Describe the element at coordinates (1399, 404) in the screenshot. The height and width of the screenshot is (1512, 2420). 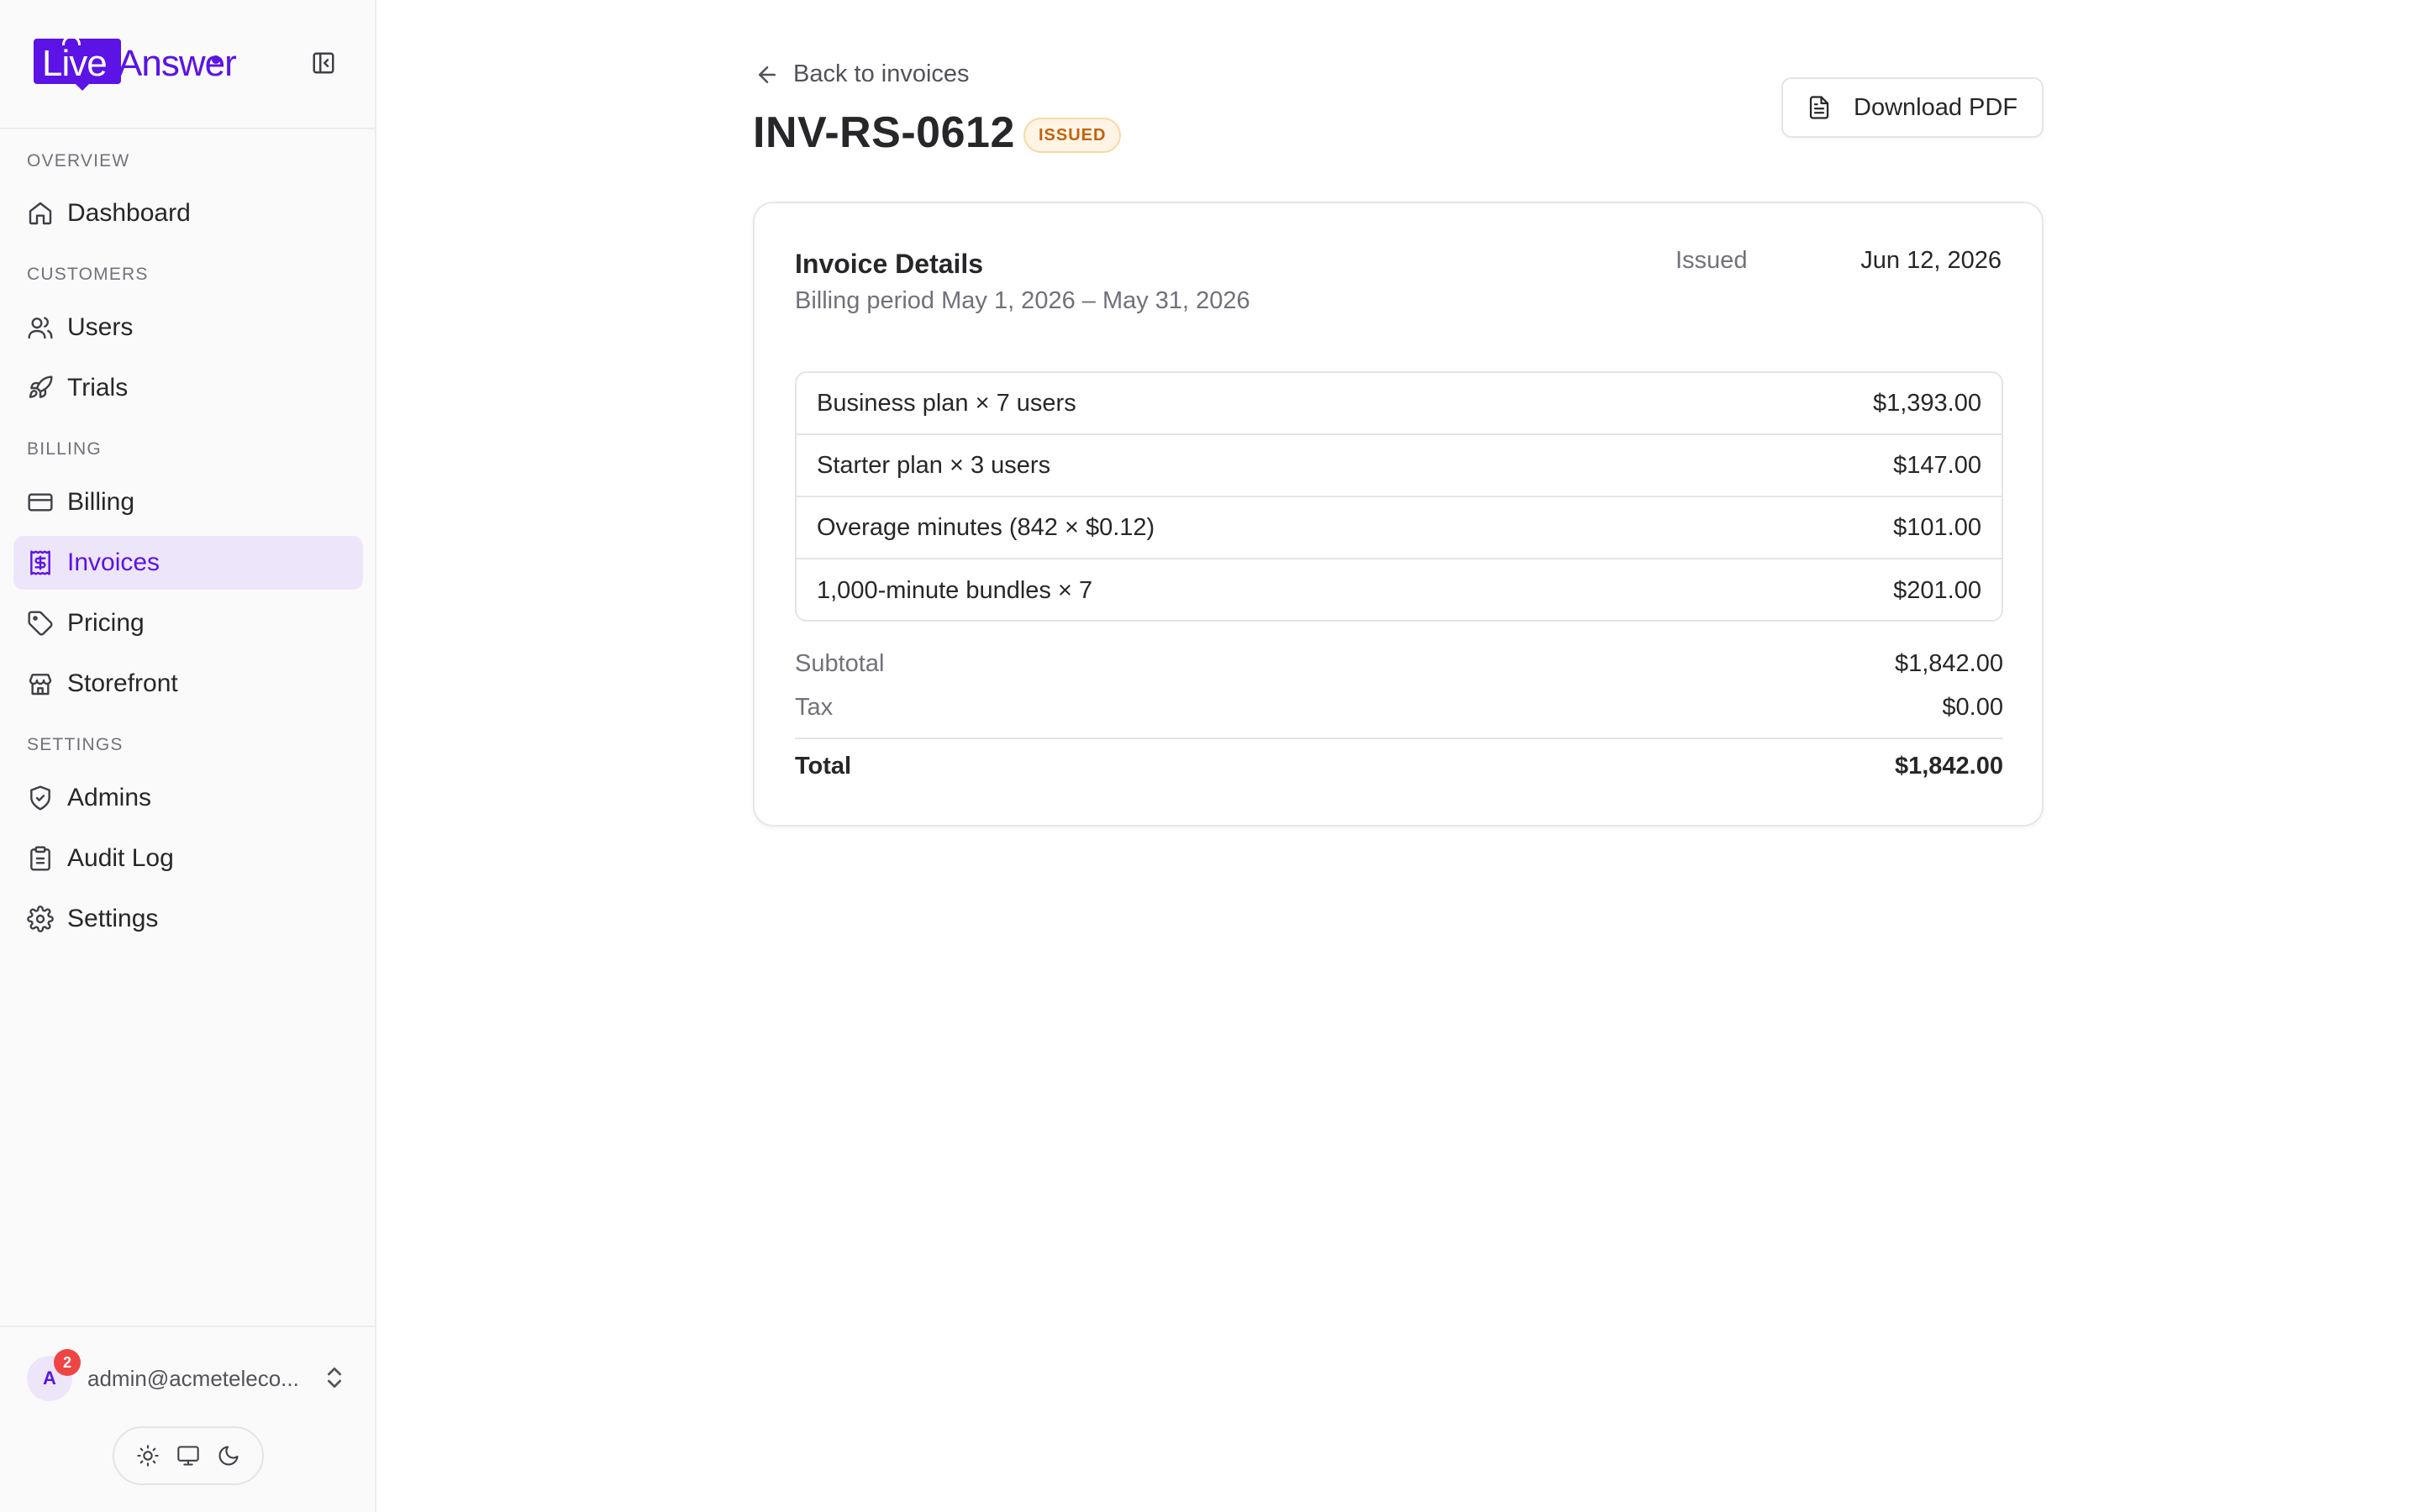
I see `table-row: Business plan × 7 users $1,393.00` at that location.